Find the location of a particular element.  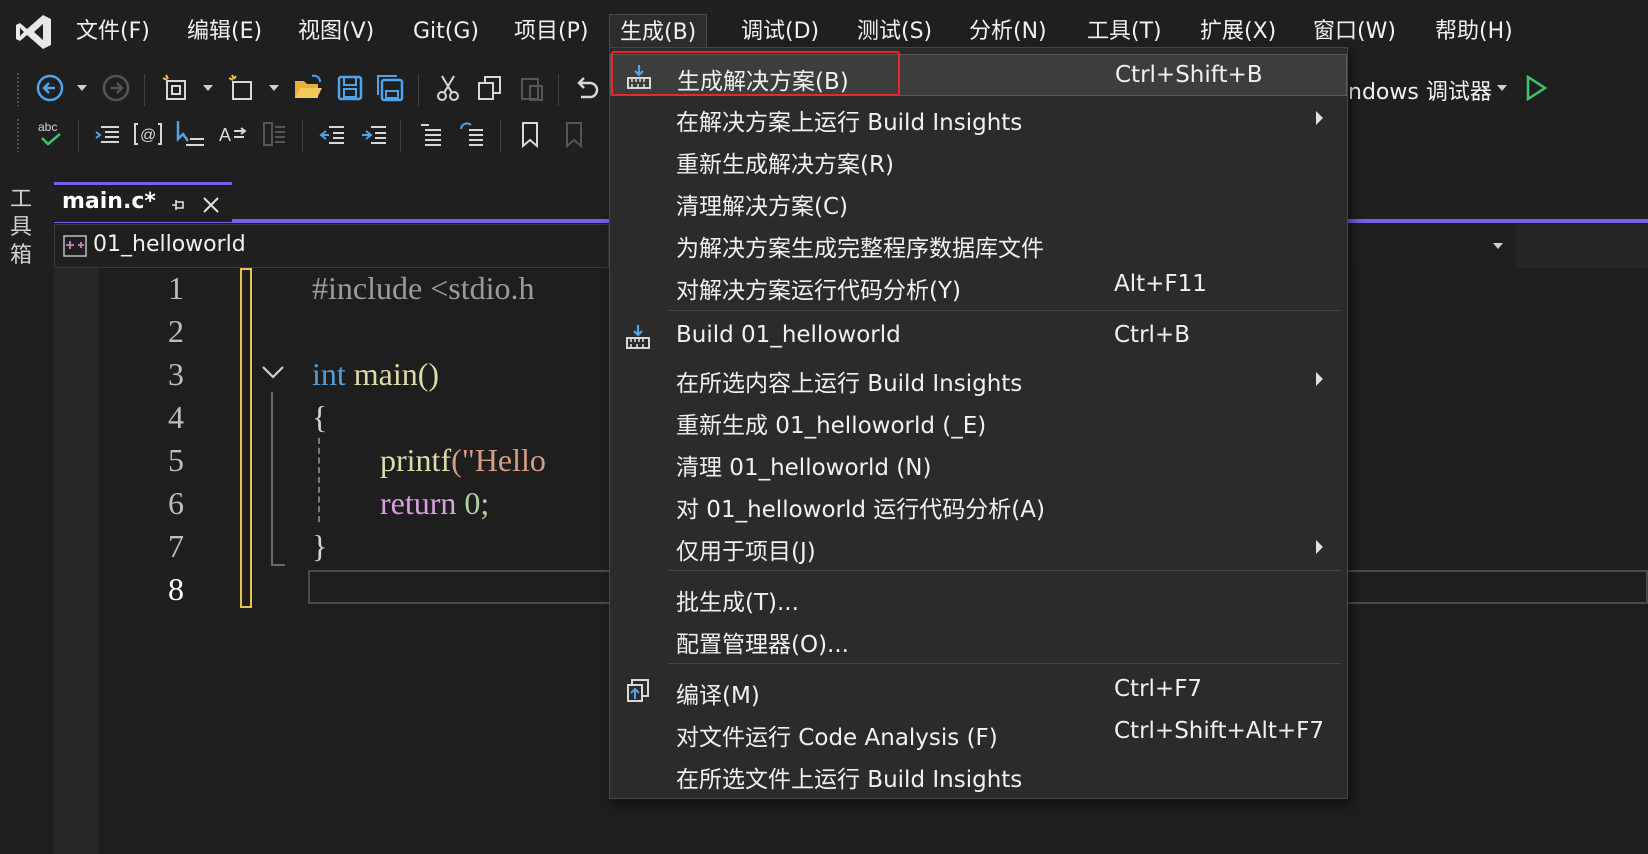

menu-item-rebuild-solution: 重新生成解决方案(R) is located at coordinates (978, 159).